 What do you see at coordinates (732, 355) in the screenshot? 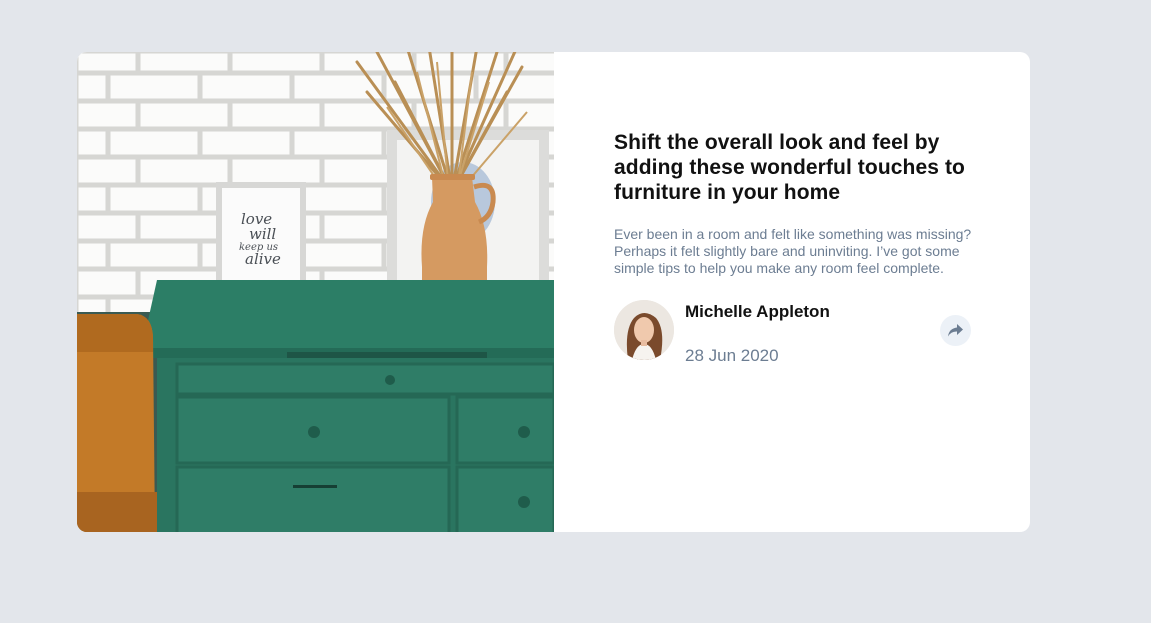
I see `publish-date: 28 Jun 2020` at bounding box center [732, 355].